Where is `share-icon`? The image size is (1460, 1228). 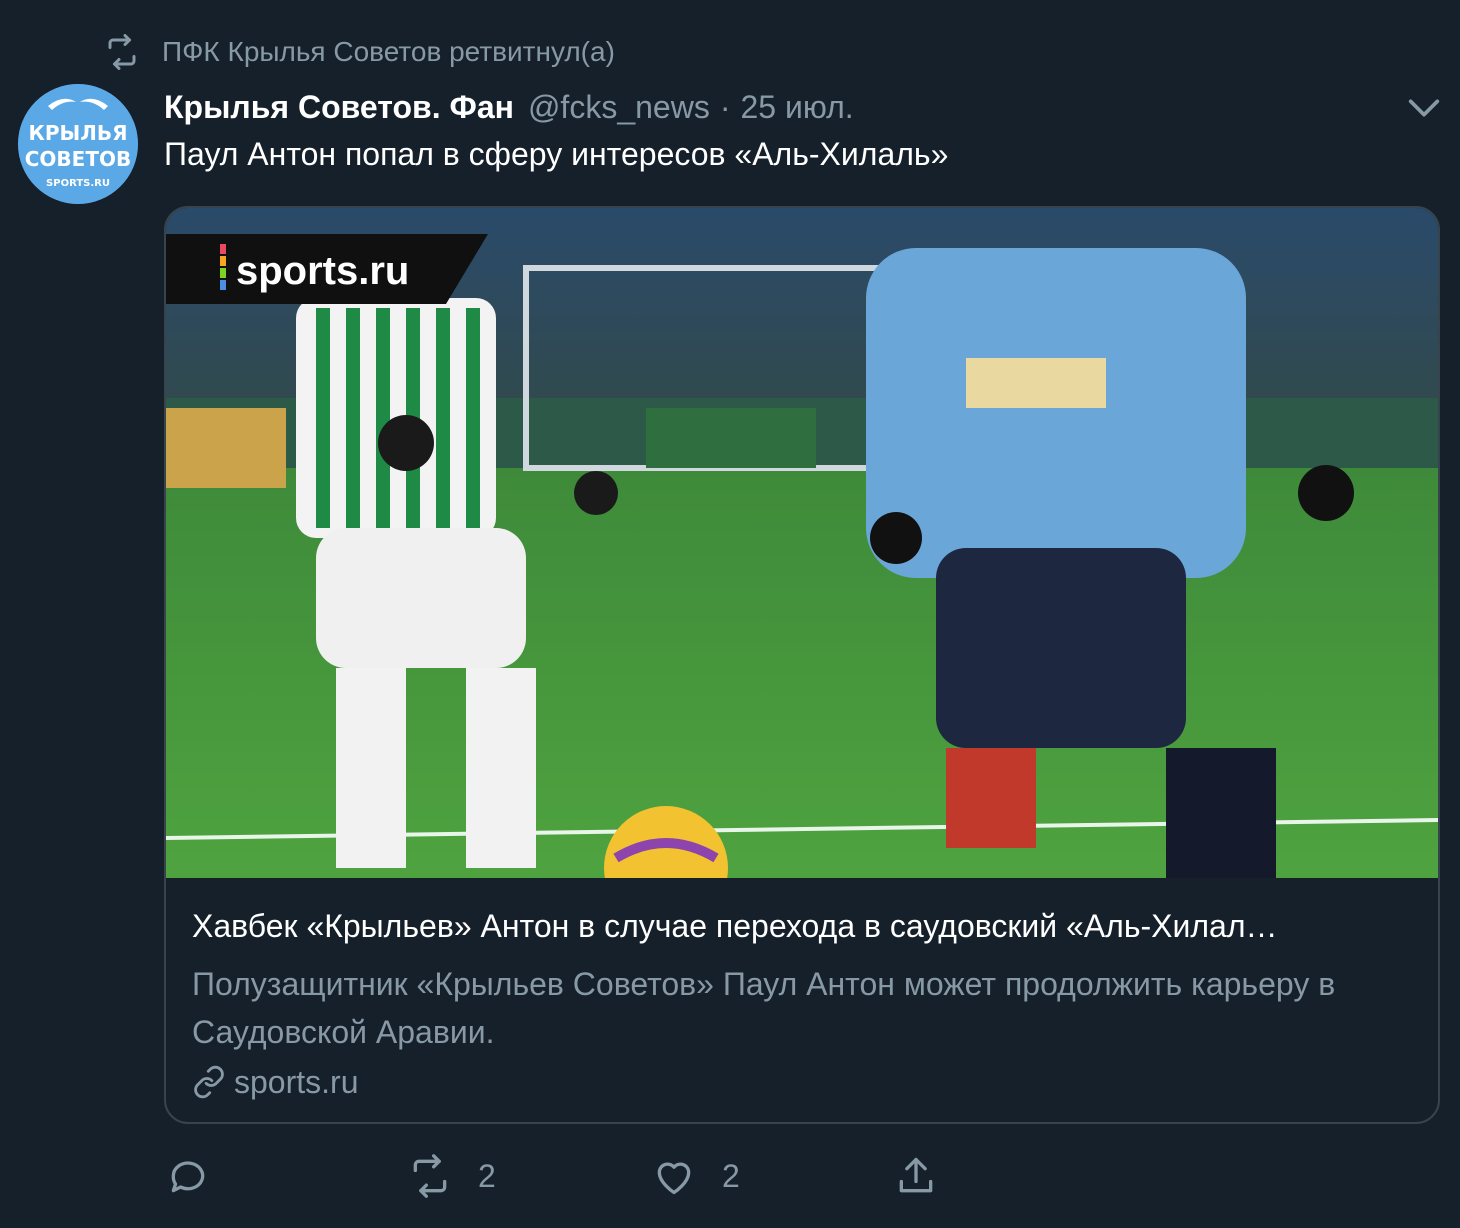 share-icon is located at coordinates (916, 1175).